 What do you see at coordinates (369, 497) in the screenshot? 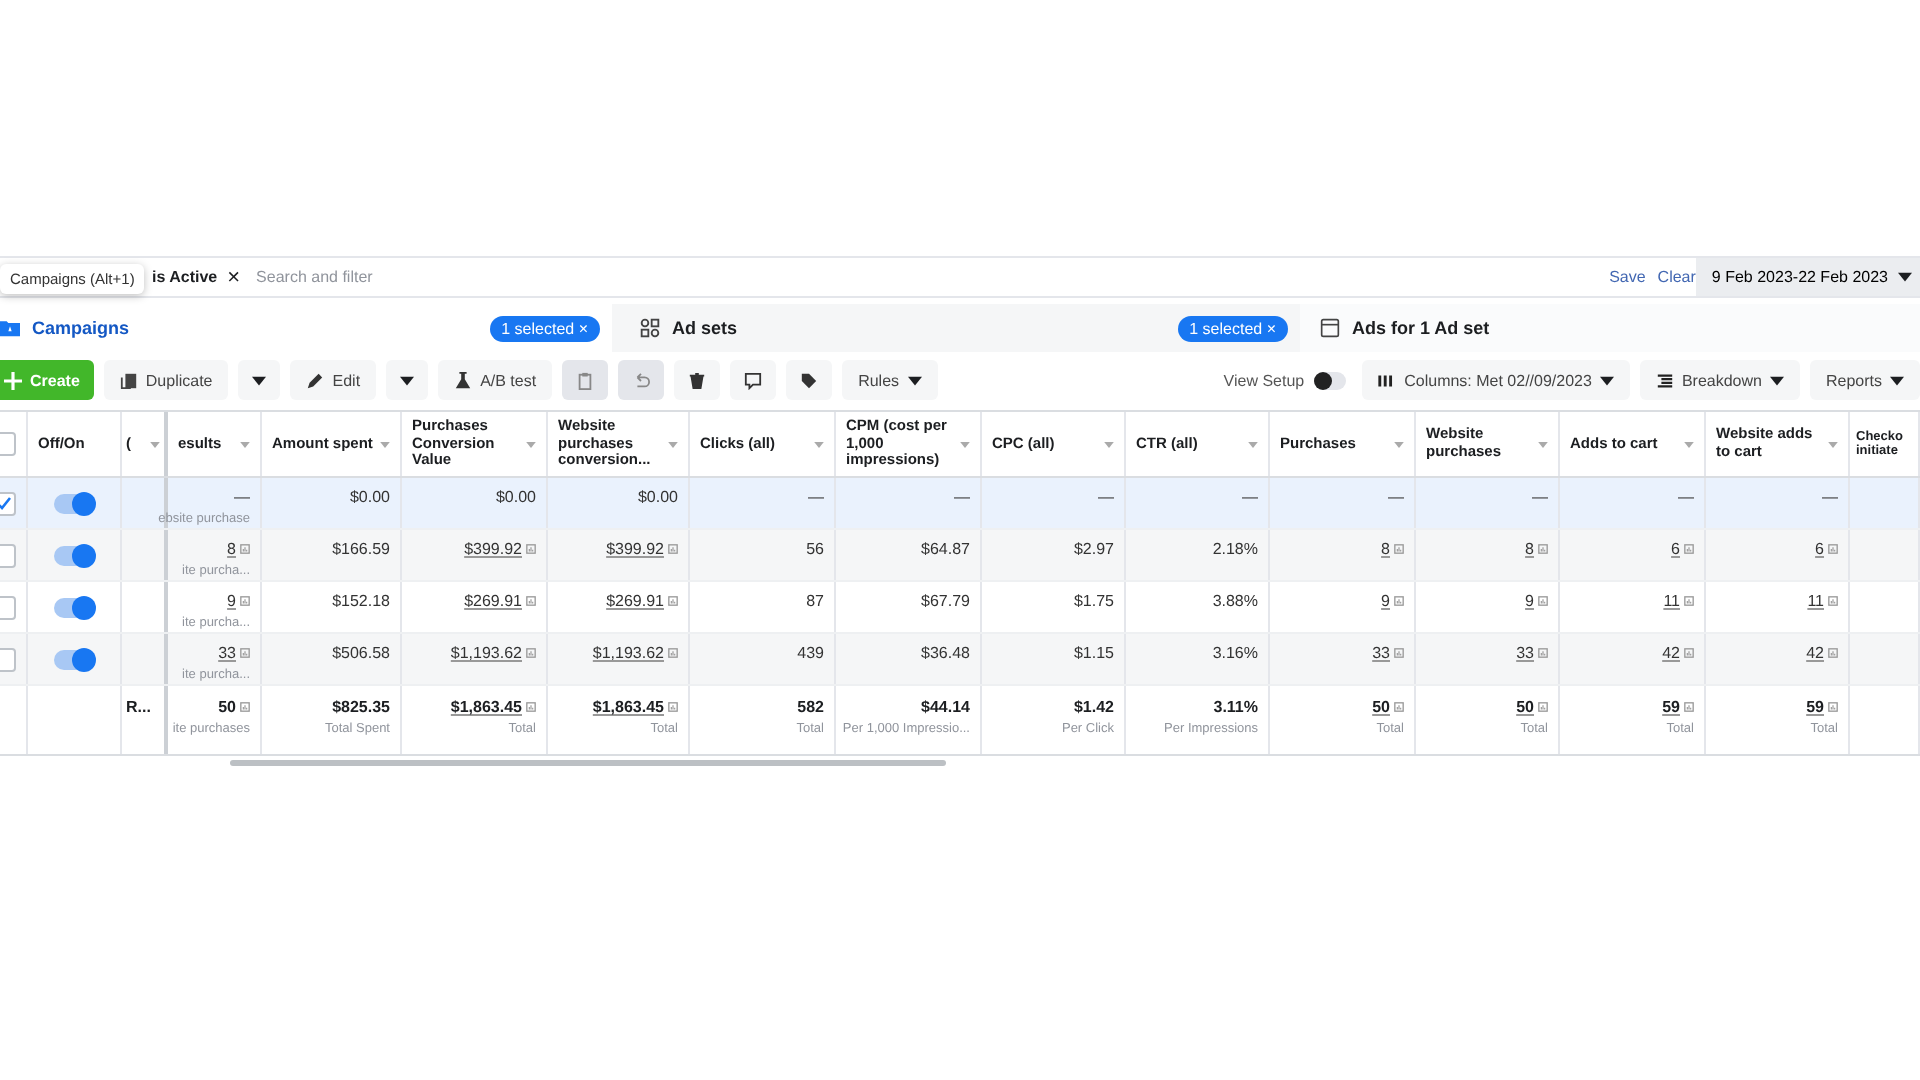
I see `cell-value: $0.00` at bounding box center [369, 497].